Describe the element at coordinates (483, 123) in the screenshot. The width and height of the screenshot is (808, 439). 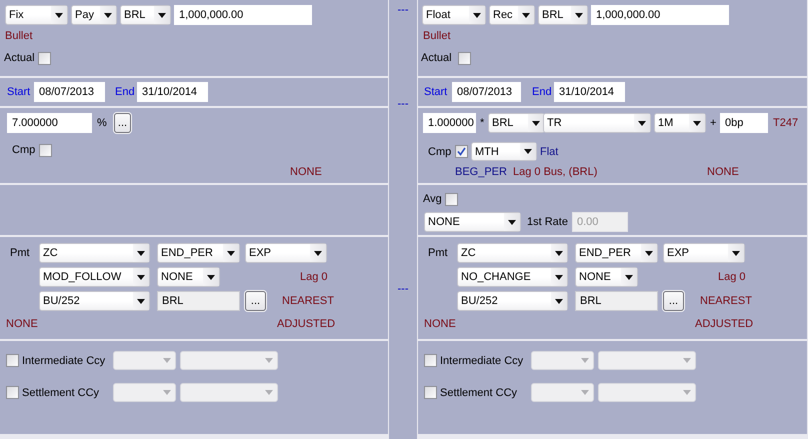
I see `field-label: *` at that location.